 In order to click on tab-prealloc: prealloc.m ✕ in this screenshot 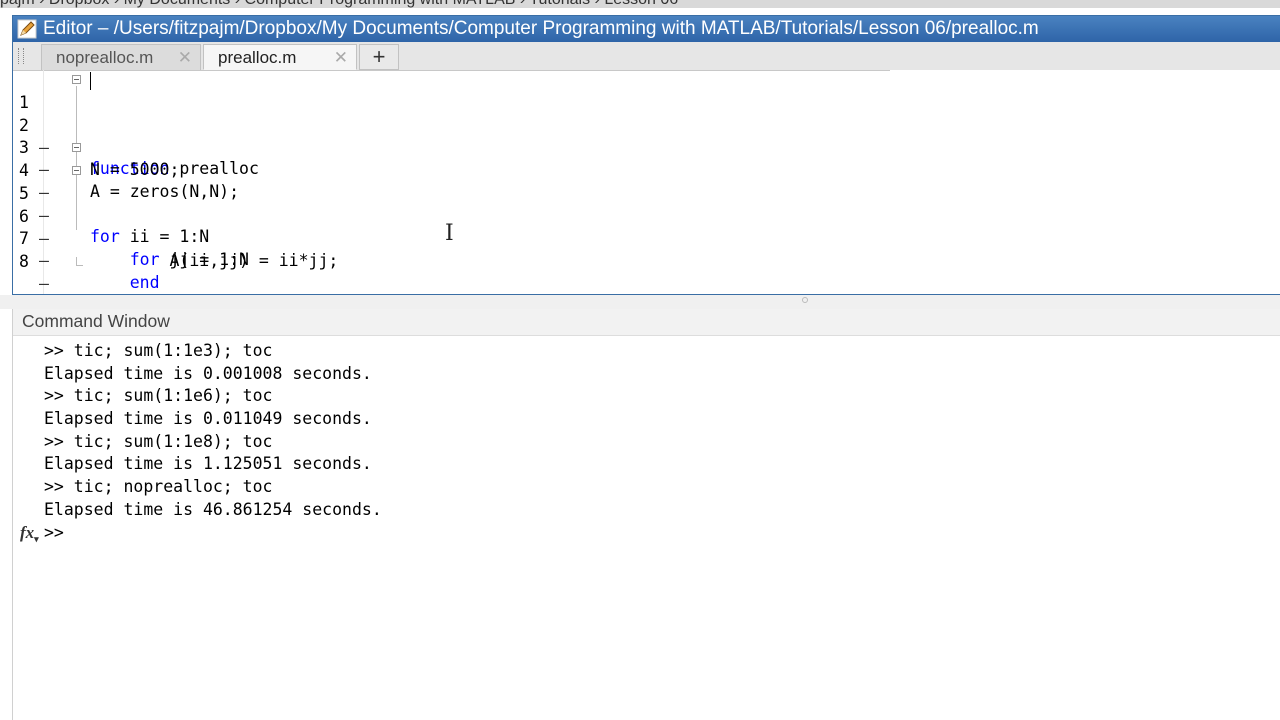, I will do `click(280, 57)`.